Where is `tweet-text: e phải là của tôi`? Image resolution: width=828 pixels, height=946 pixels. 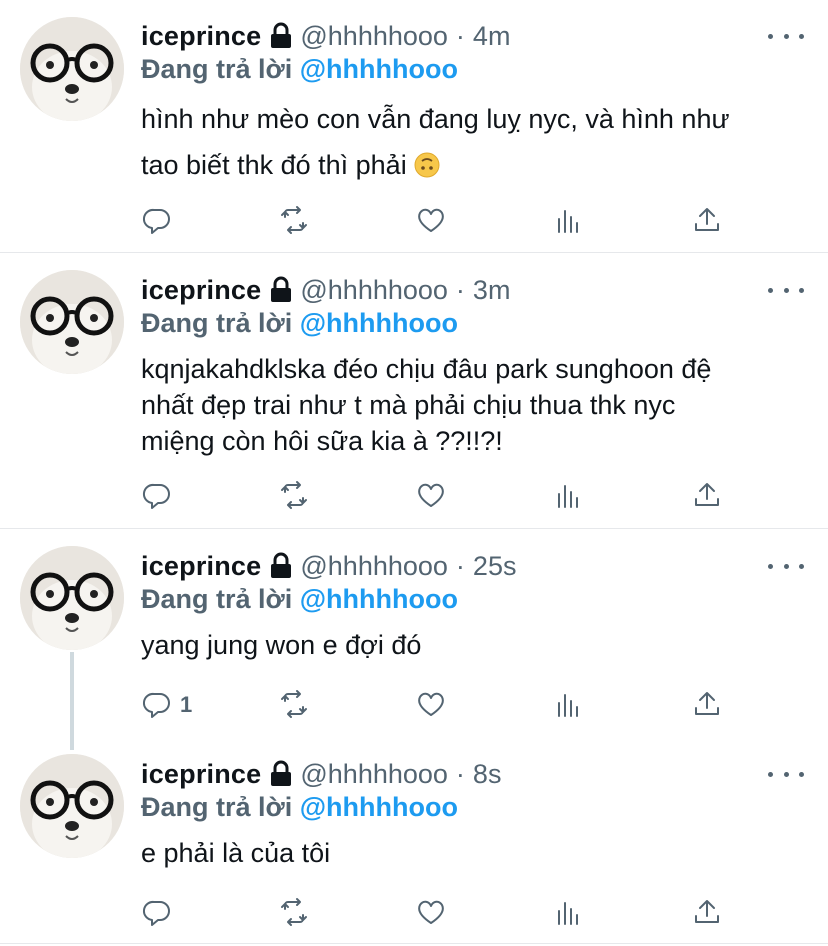 tweet-text: e phải là của tôi is located at coordinates (473, 853).